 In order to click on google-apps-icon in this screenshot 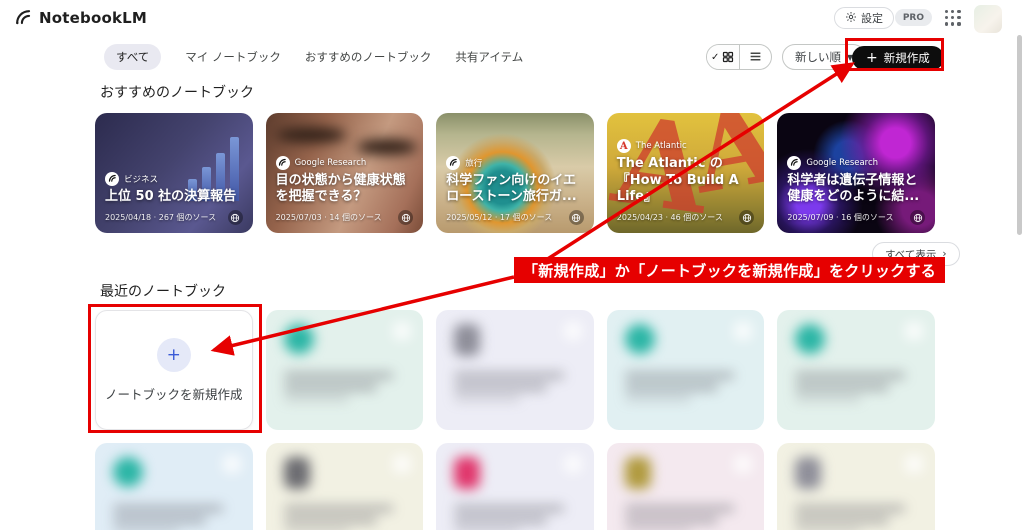, I will do `click(953, 18)`.